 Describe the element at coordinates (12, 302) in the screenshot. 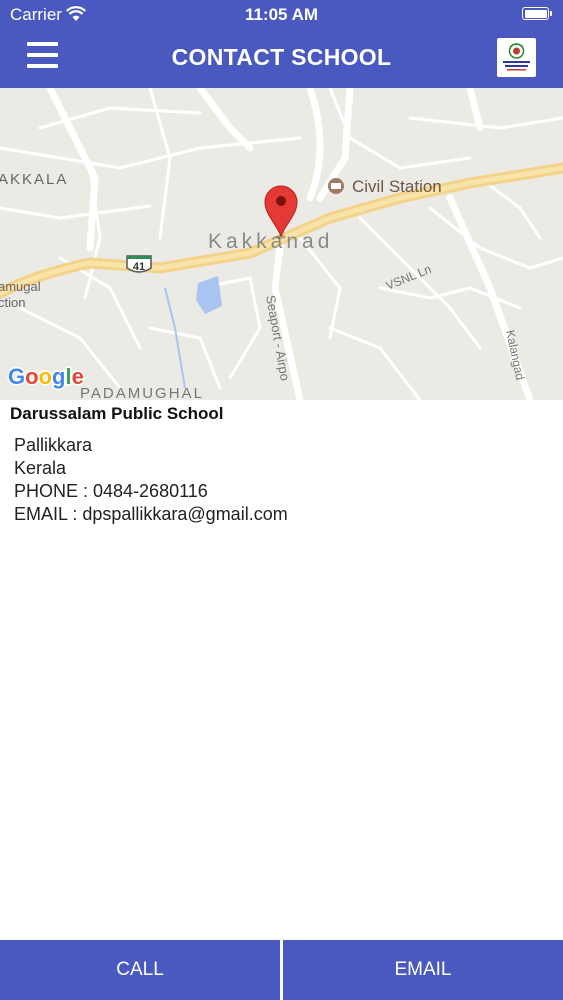

I see `map-label-ction: ction` at that location.